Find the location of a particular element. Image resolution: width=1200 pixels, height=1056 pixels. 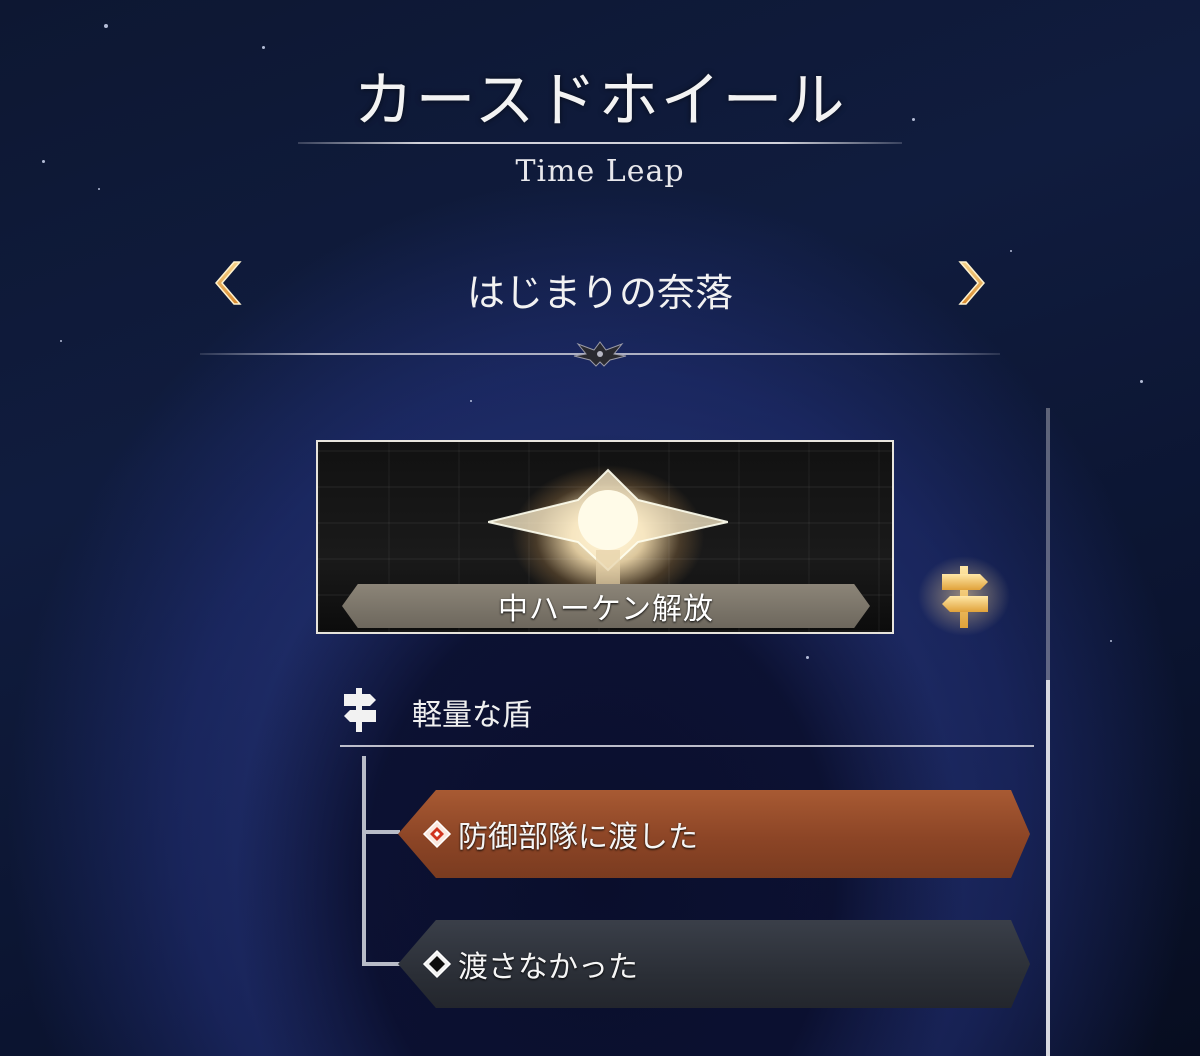

diamond-selected-icon is located at coordinates (437, 834).